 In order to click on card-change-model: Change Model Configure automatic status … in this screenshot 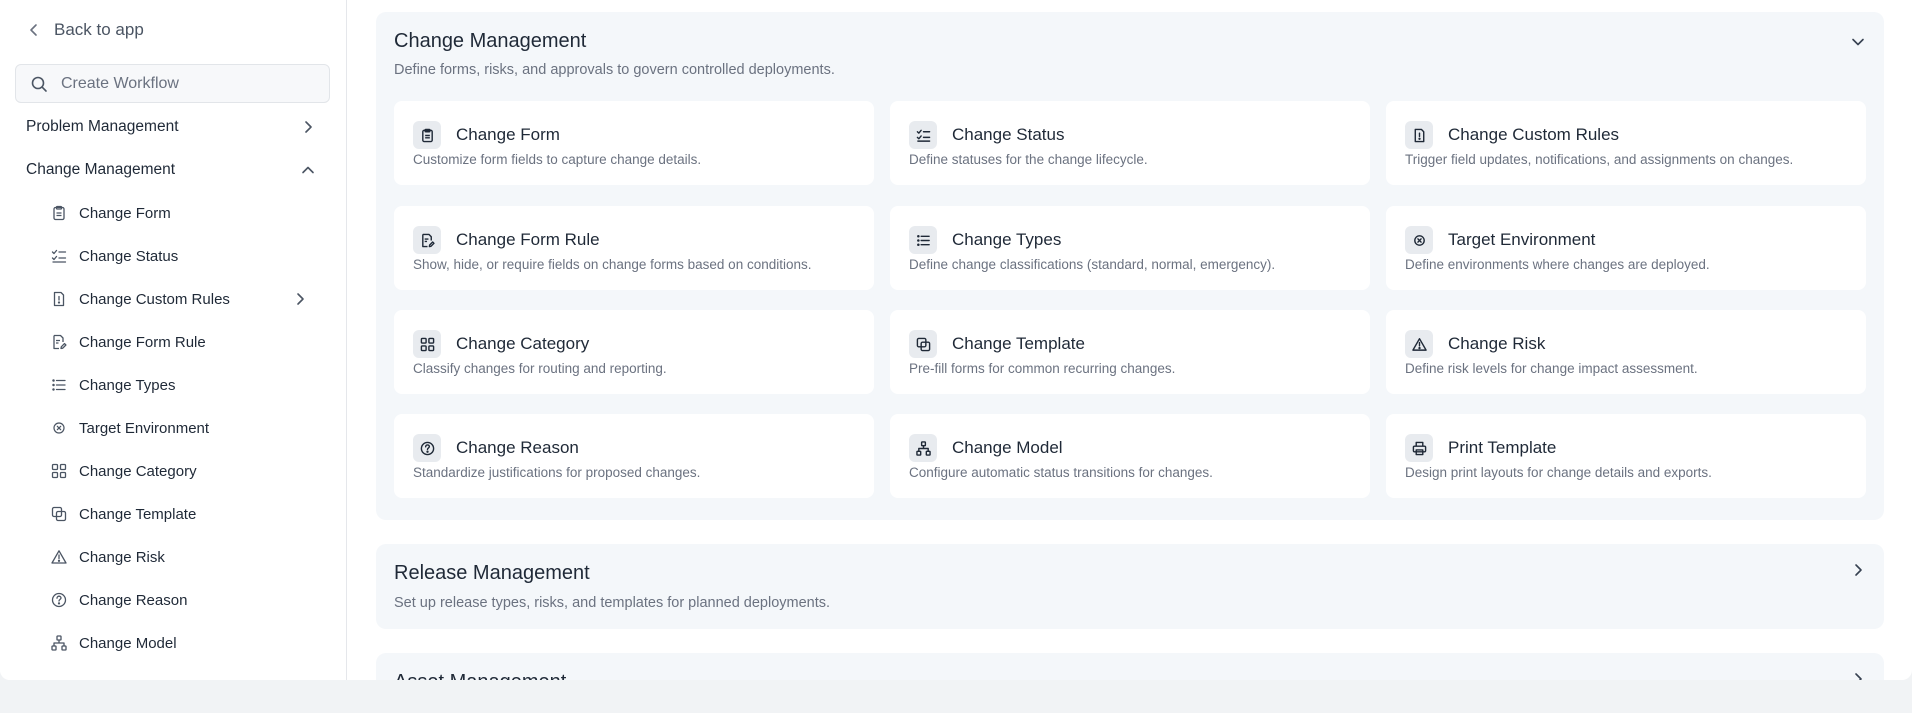, I will do `click(1130, 456)`.